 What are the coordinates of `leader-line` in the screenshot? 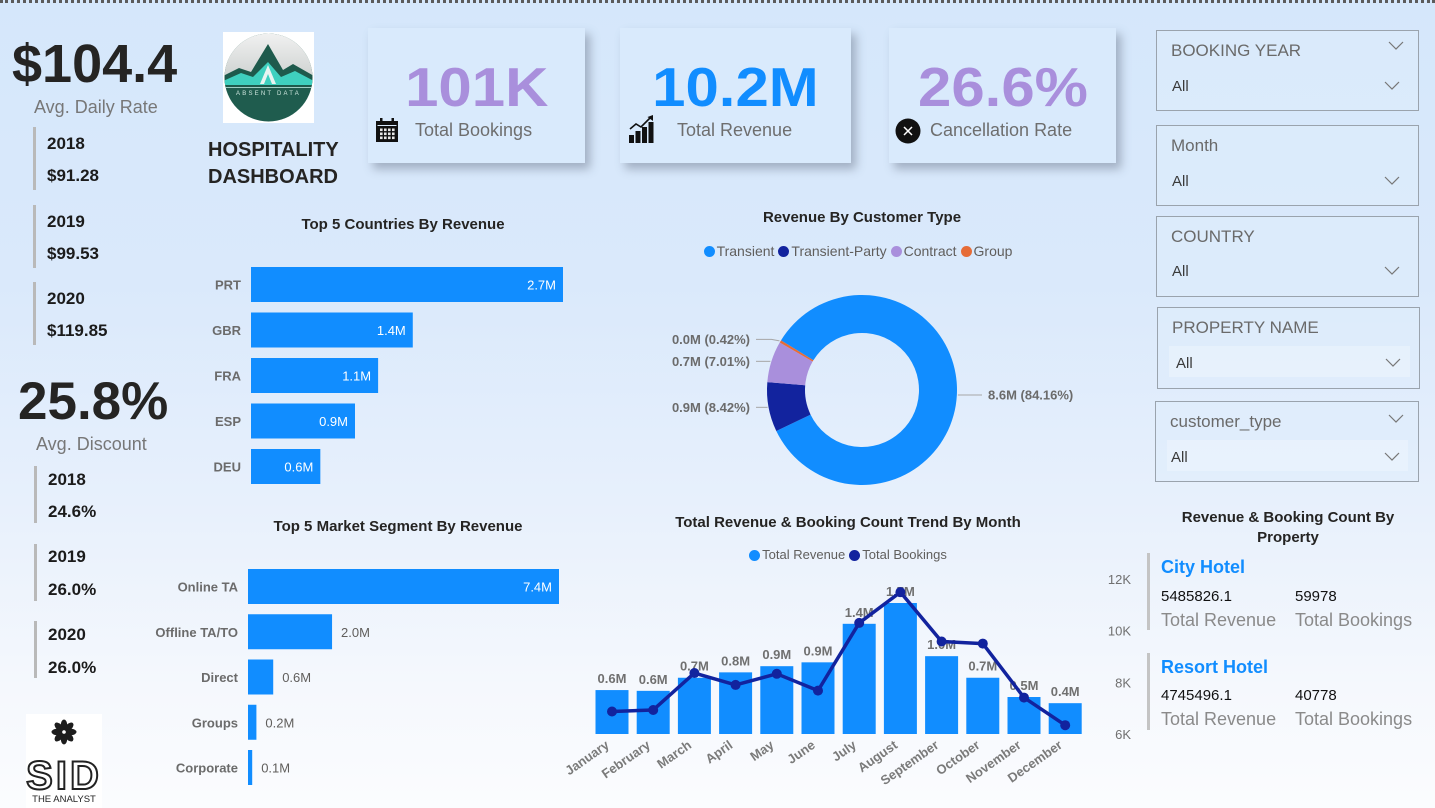 It's located at (768, 340).